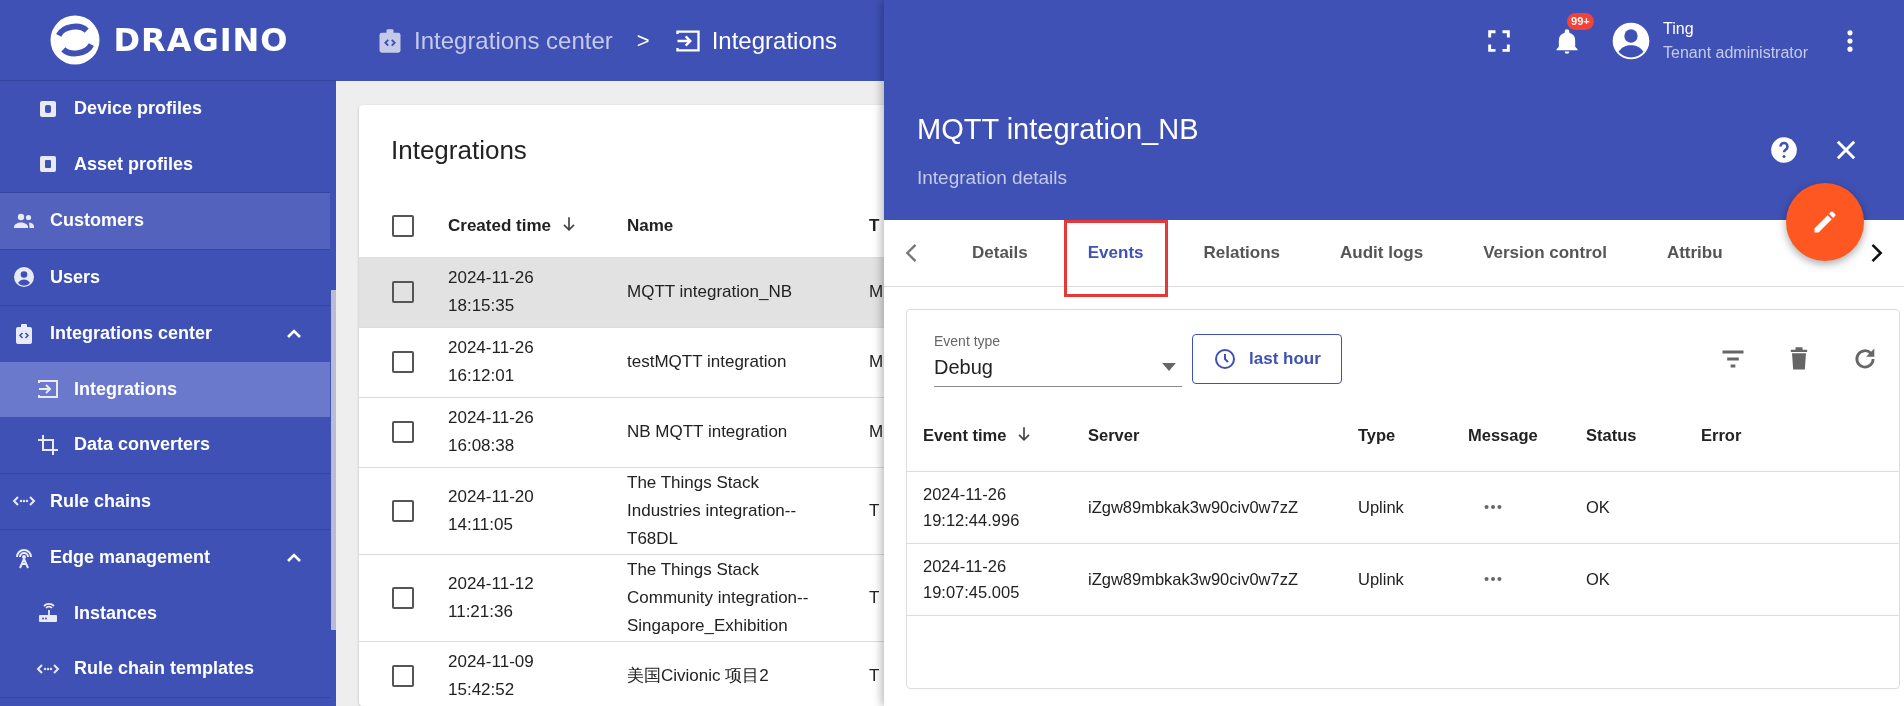 The width and height of the screenshot is (1904, 706). Describe the element at coordinates (1000, 253) in the screenshot. I see `tab: Details` at that location.